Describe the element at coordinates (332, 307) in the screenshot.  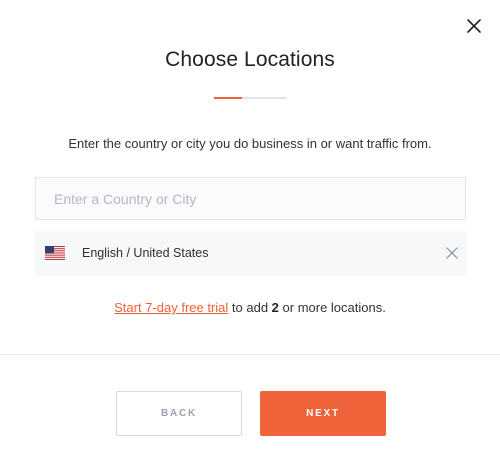
I see `trial-text-after: or more locations.` at that location.